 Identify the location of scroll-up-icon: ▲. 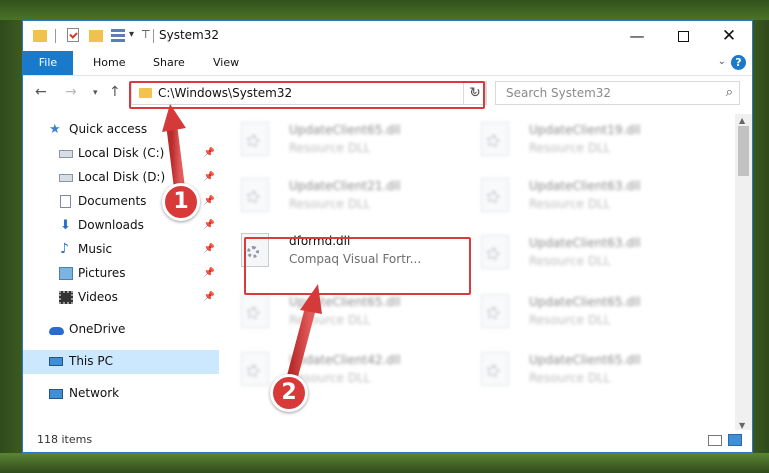
(742, 120).